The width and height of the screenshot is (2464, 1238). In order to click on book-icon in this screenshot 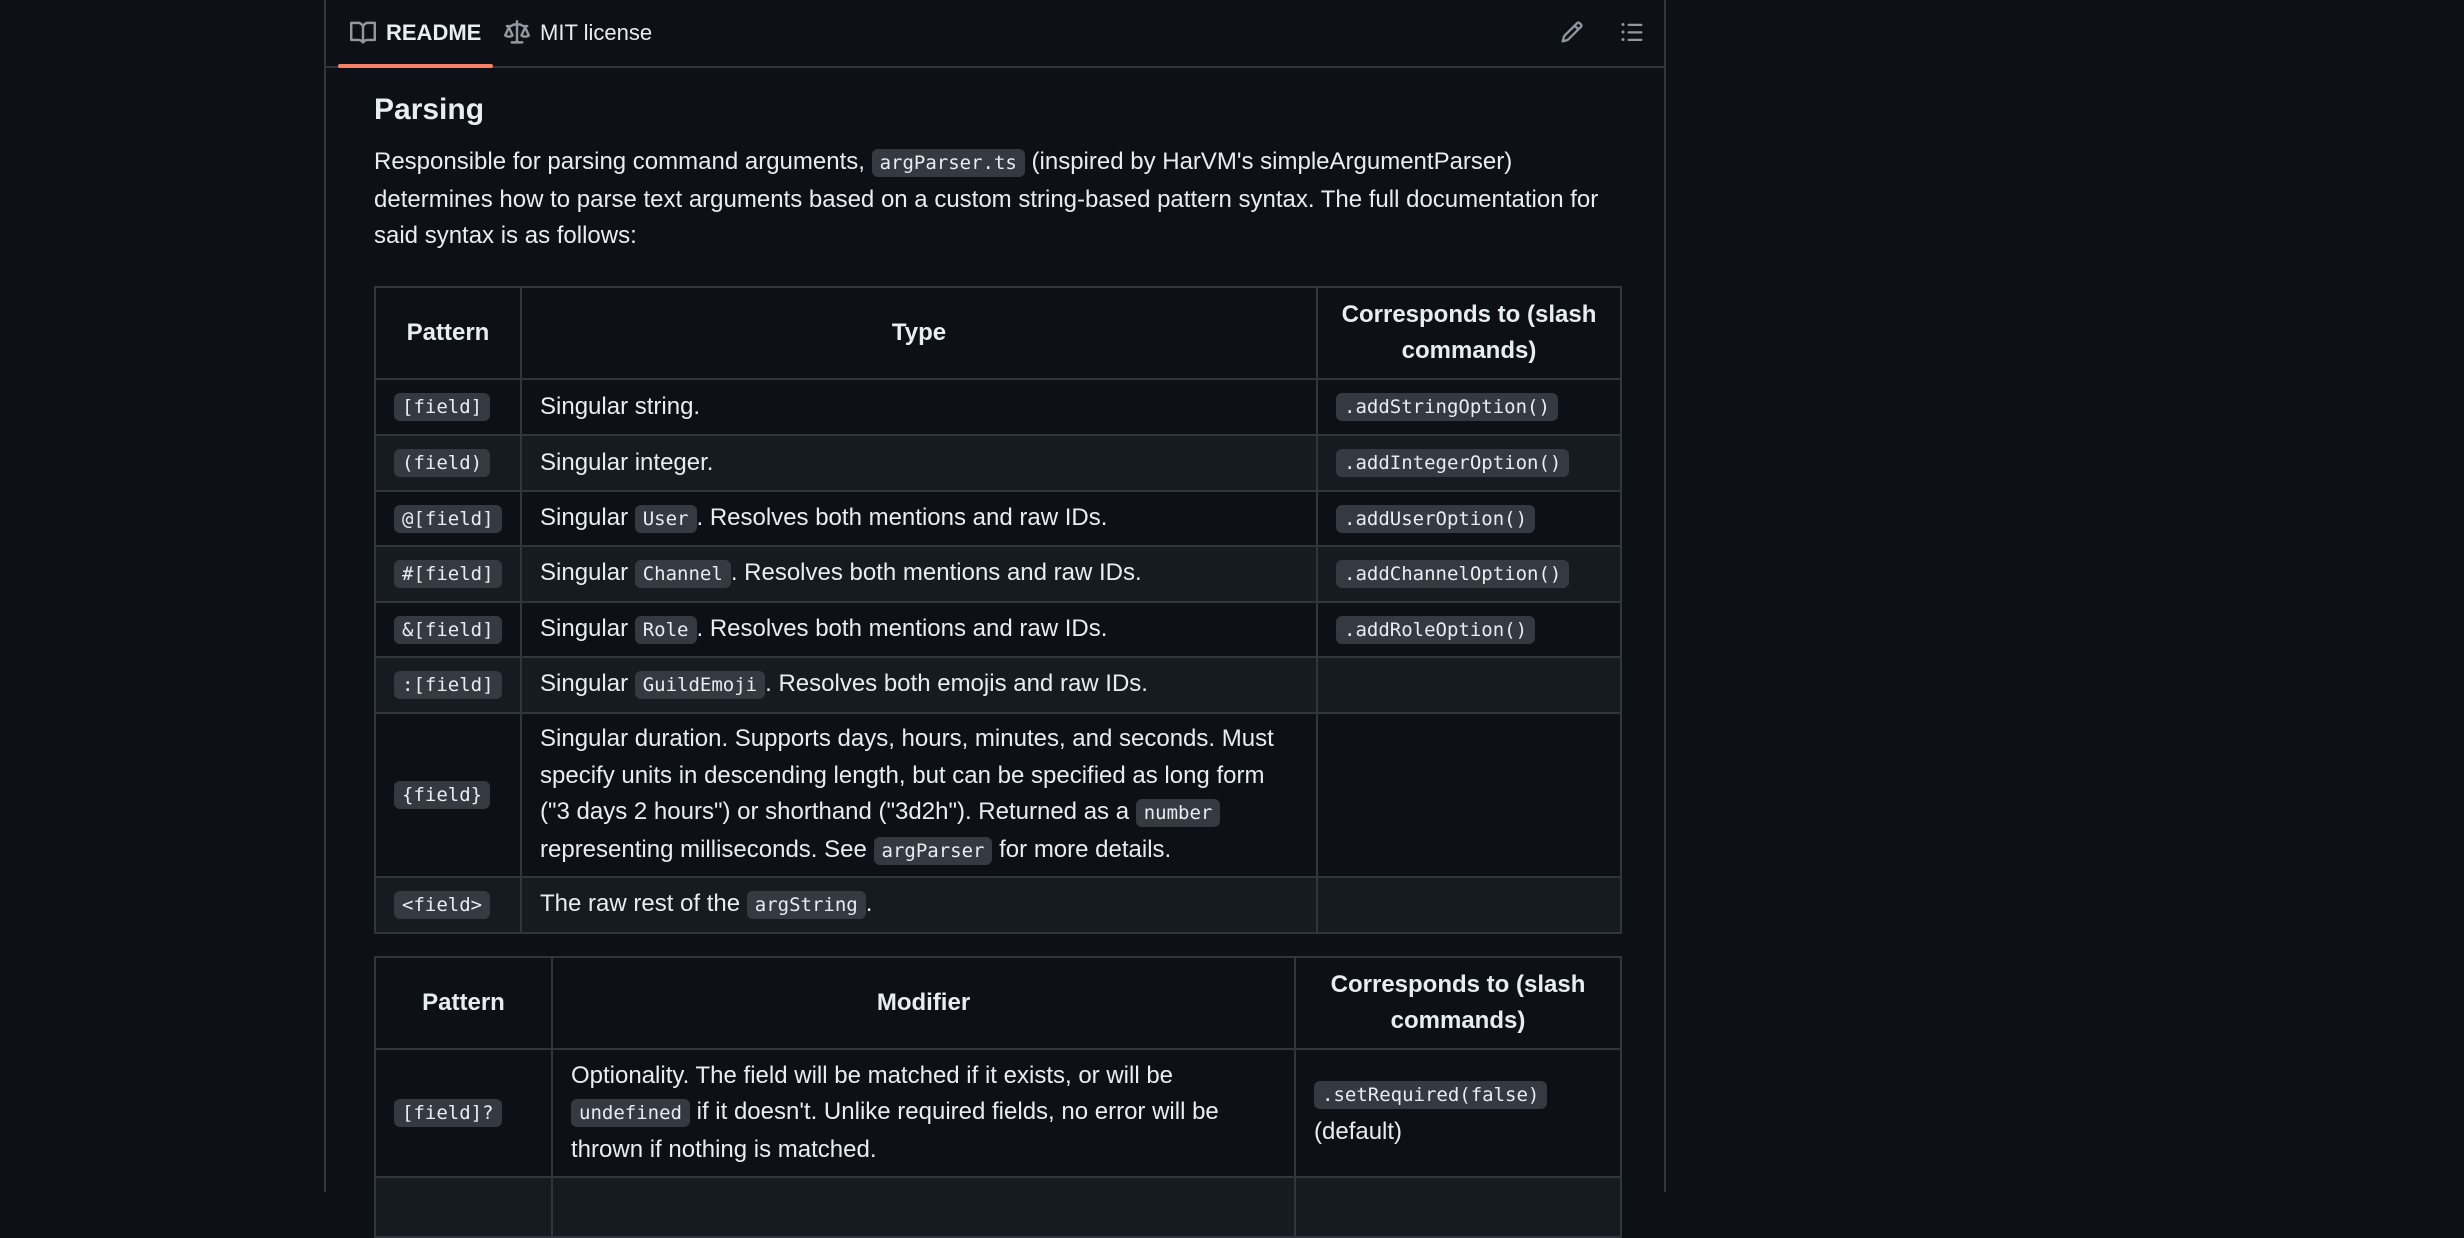, I will do `click(363, 33)`.